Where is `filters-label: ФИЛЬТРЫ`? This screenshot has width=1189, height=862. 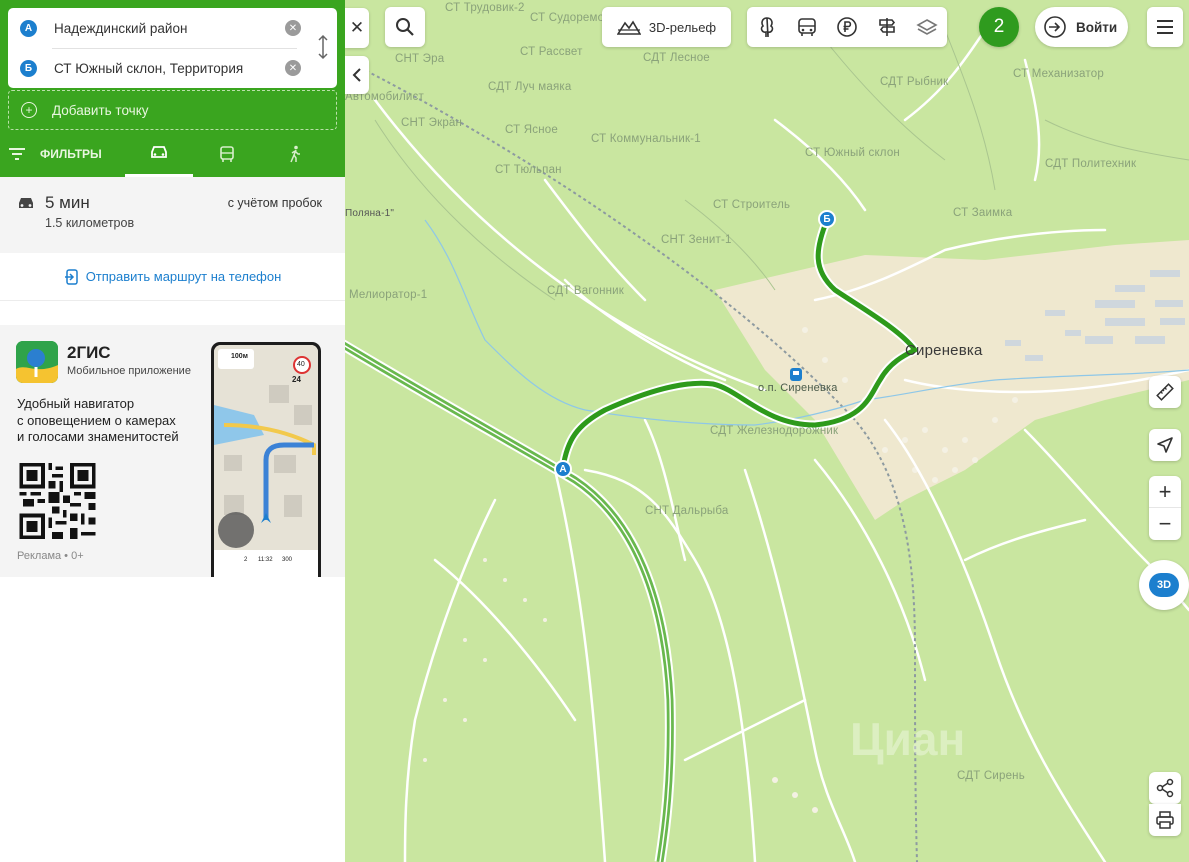 filters-label: ФИЛЬТРЫ is located at coordinates (71, 153).